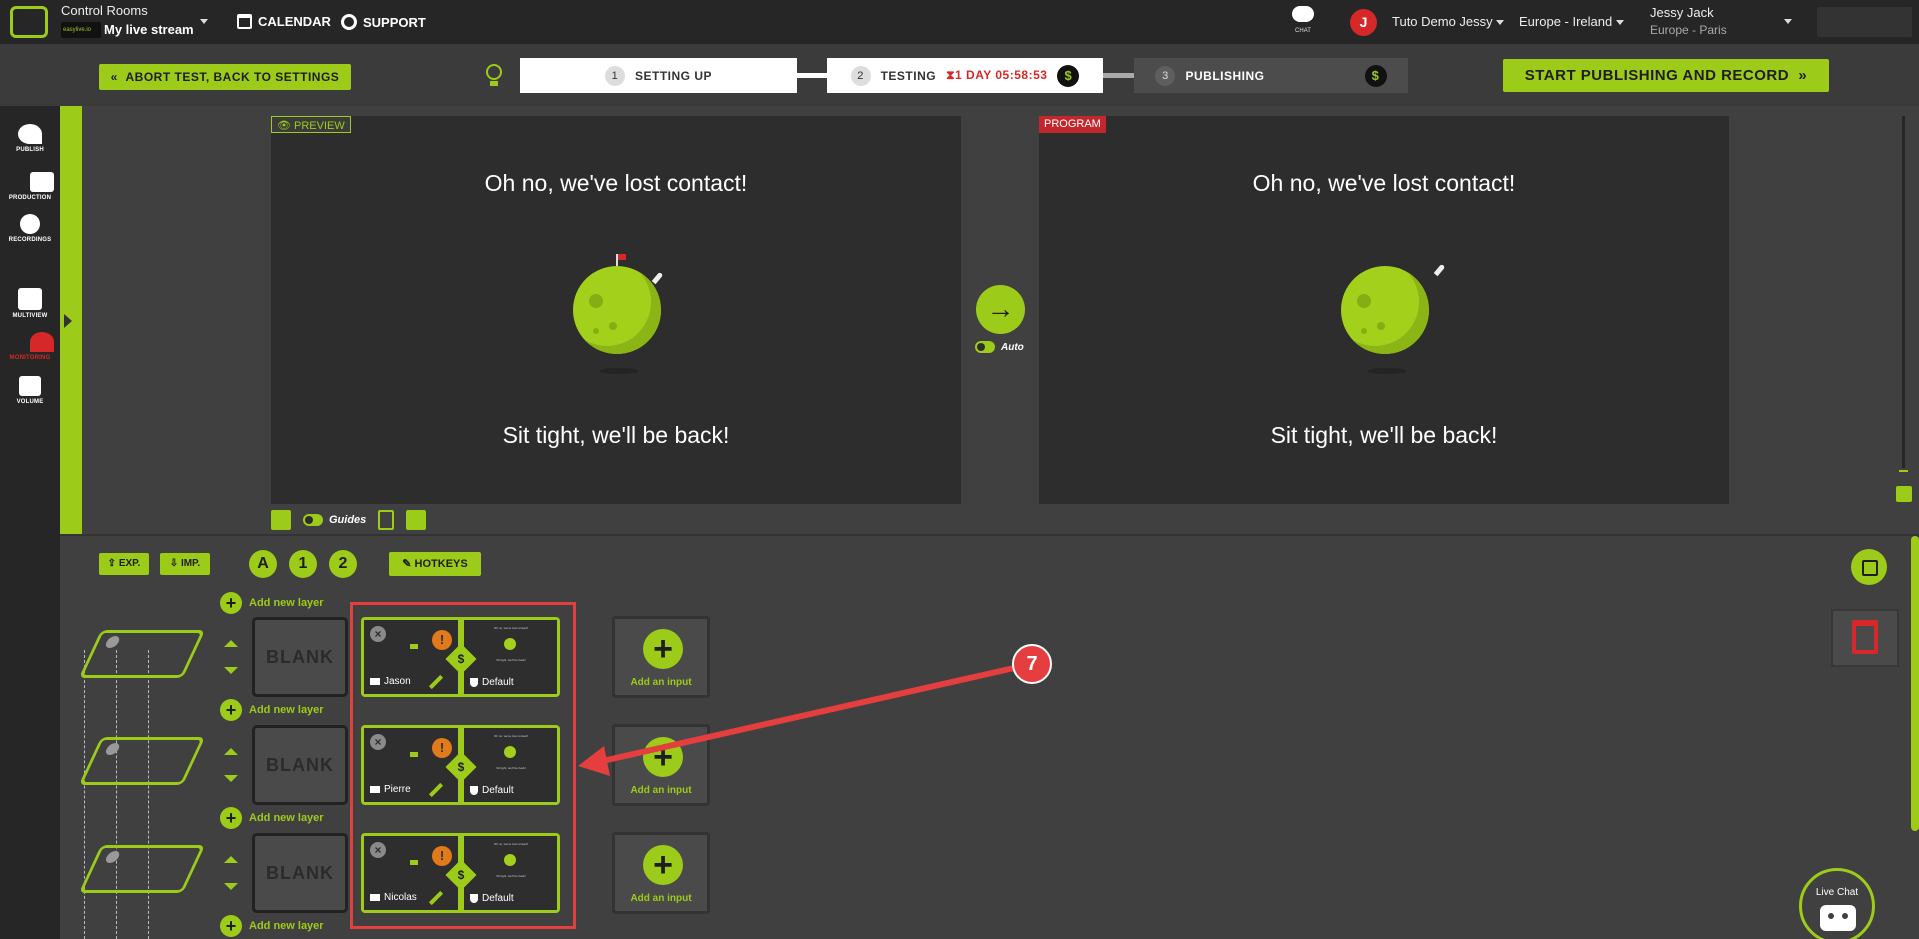 The height and width of the screenshot is (939, 1919). I want to click on annotation-arrow, so click(796, 720).